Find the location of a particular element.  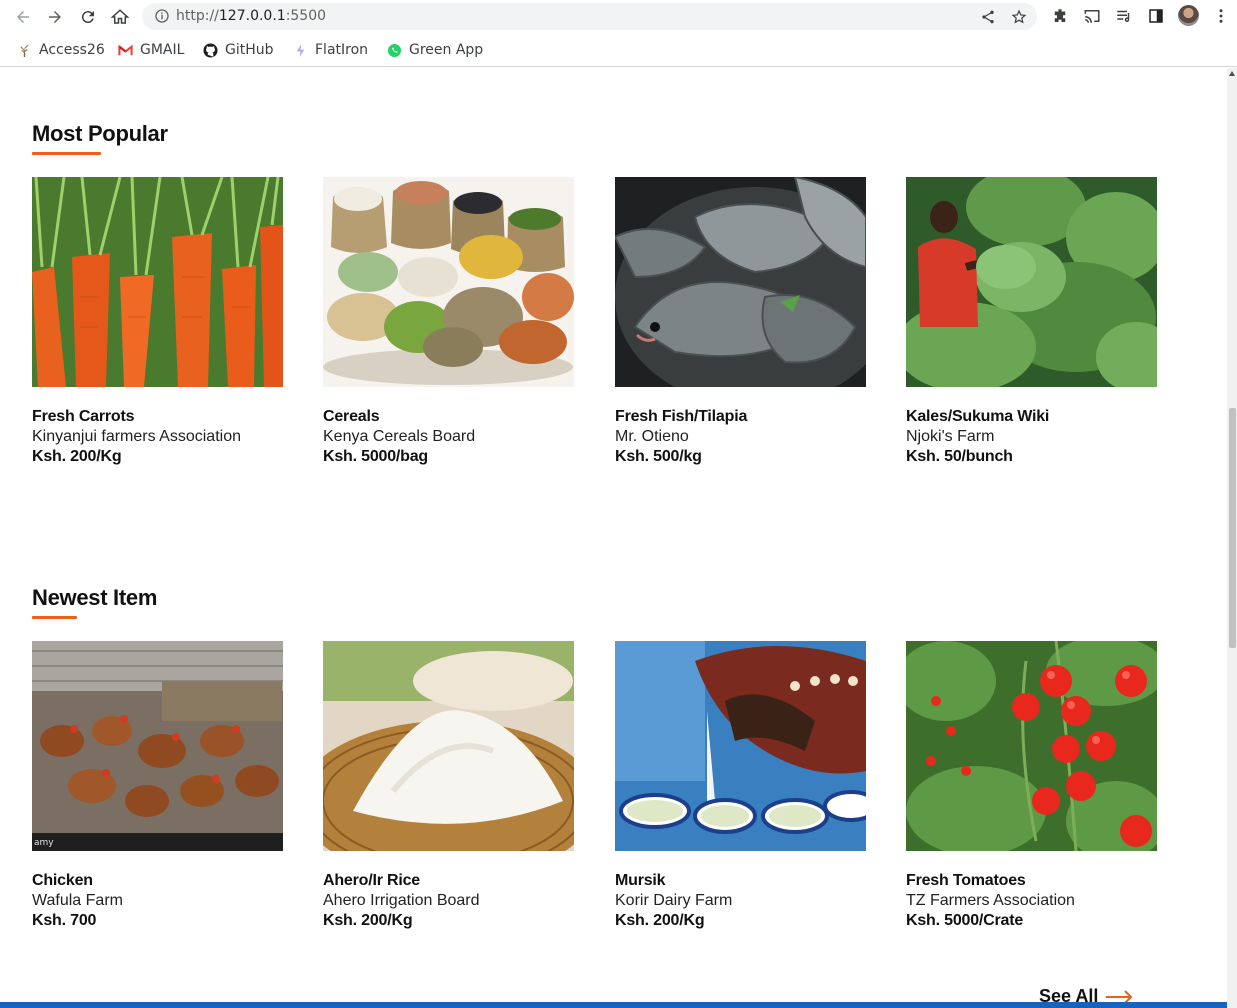

product-seller: TZ Farmers Association is located at coordinates (990, 900).